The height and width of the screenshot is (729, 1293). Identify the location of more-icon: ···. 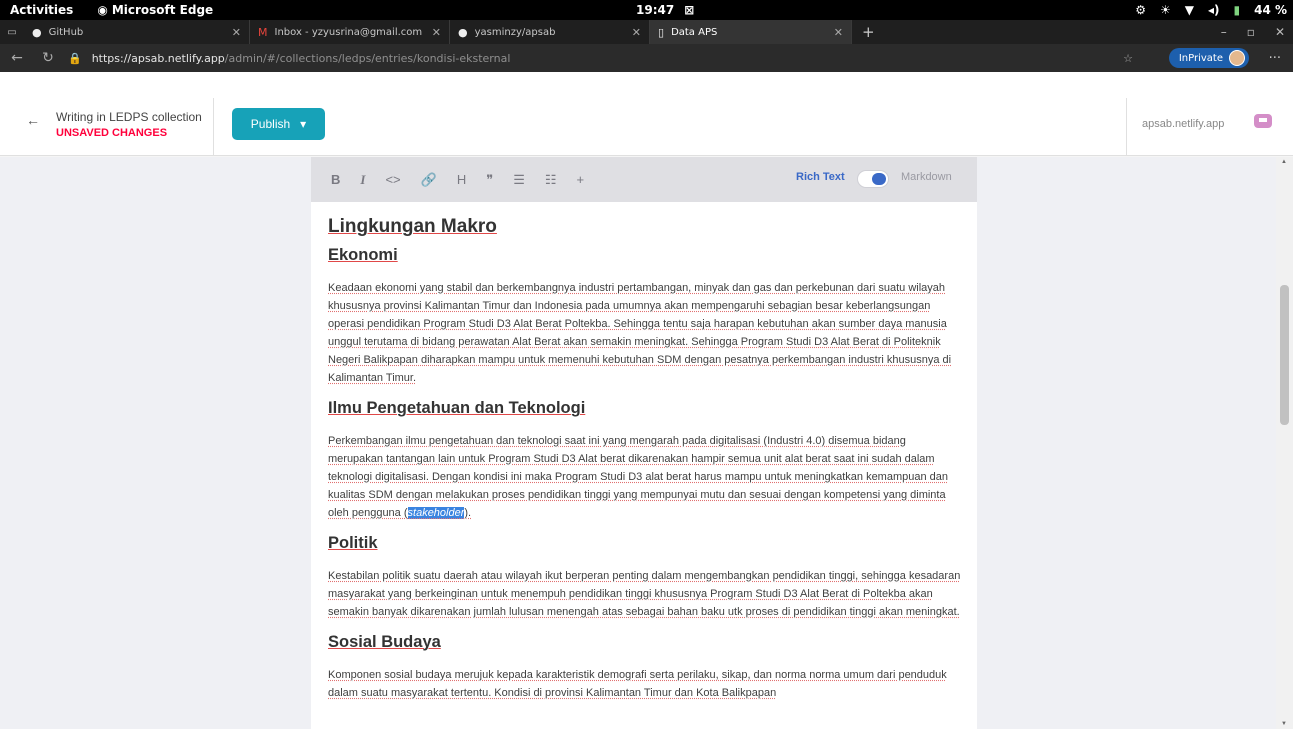
(1275, 58).